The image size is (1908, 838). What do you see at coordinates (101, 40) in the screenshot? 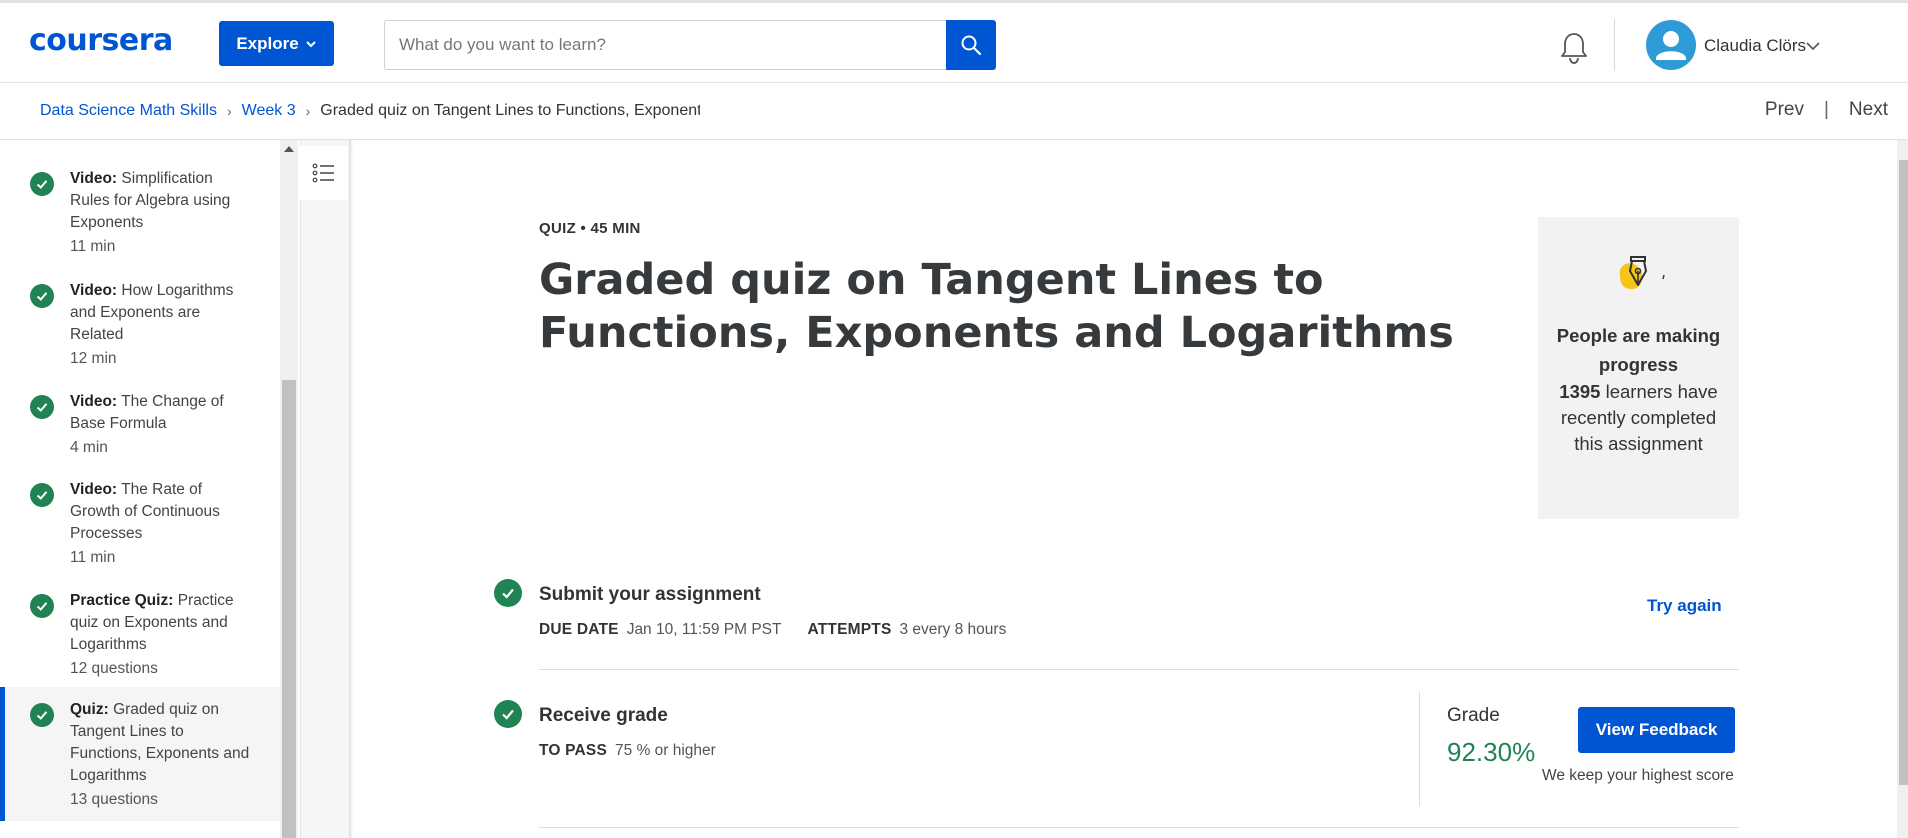
I see `coursera-logo: coursera` at bounding box center [101, 40].